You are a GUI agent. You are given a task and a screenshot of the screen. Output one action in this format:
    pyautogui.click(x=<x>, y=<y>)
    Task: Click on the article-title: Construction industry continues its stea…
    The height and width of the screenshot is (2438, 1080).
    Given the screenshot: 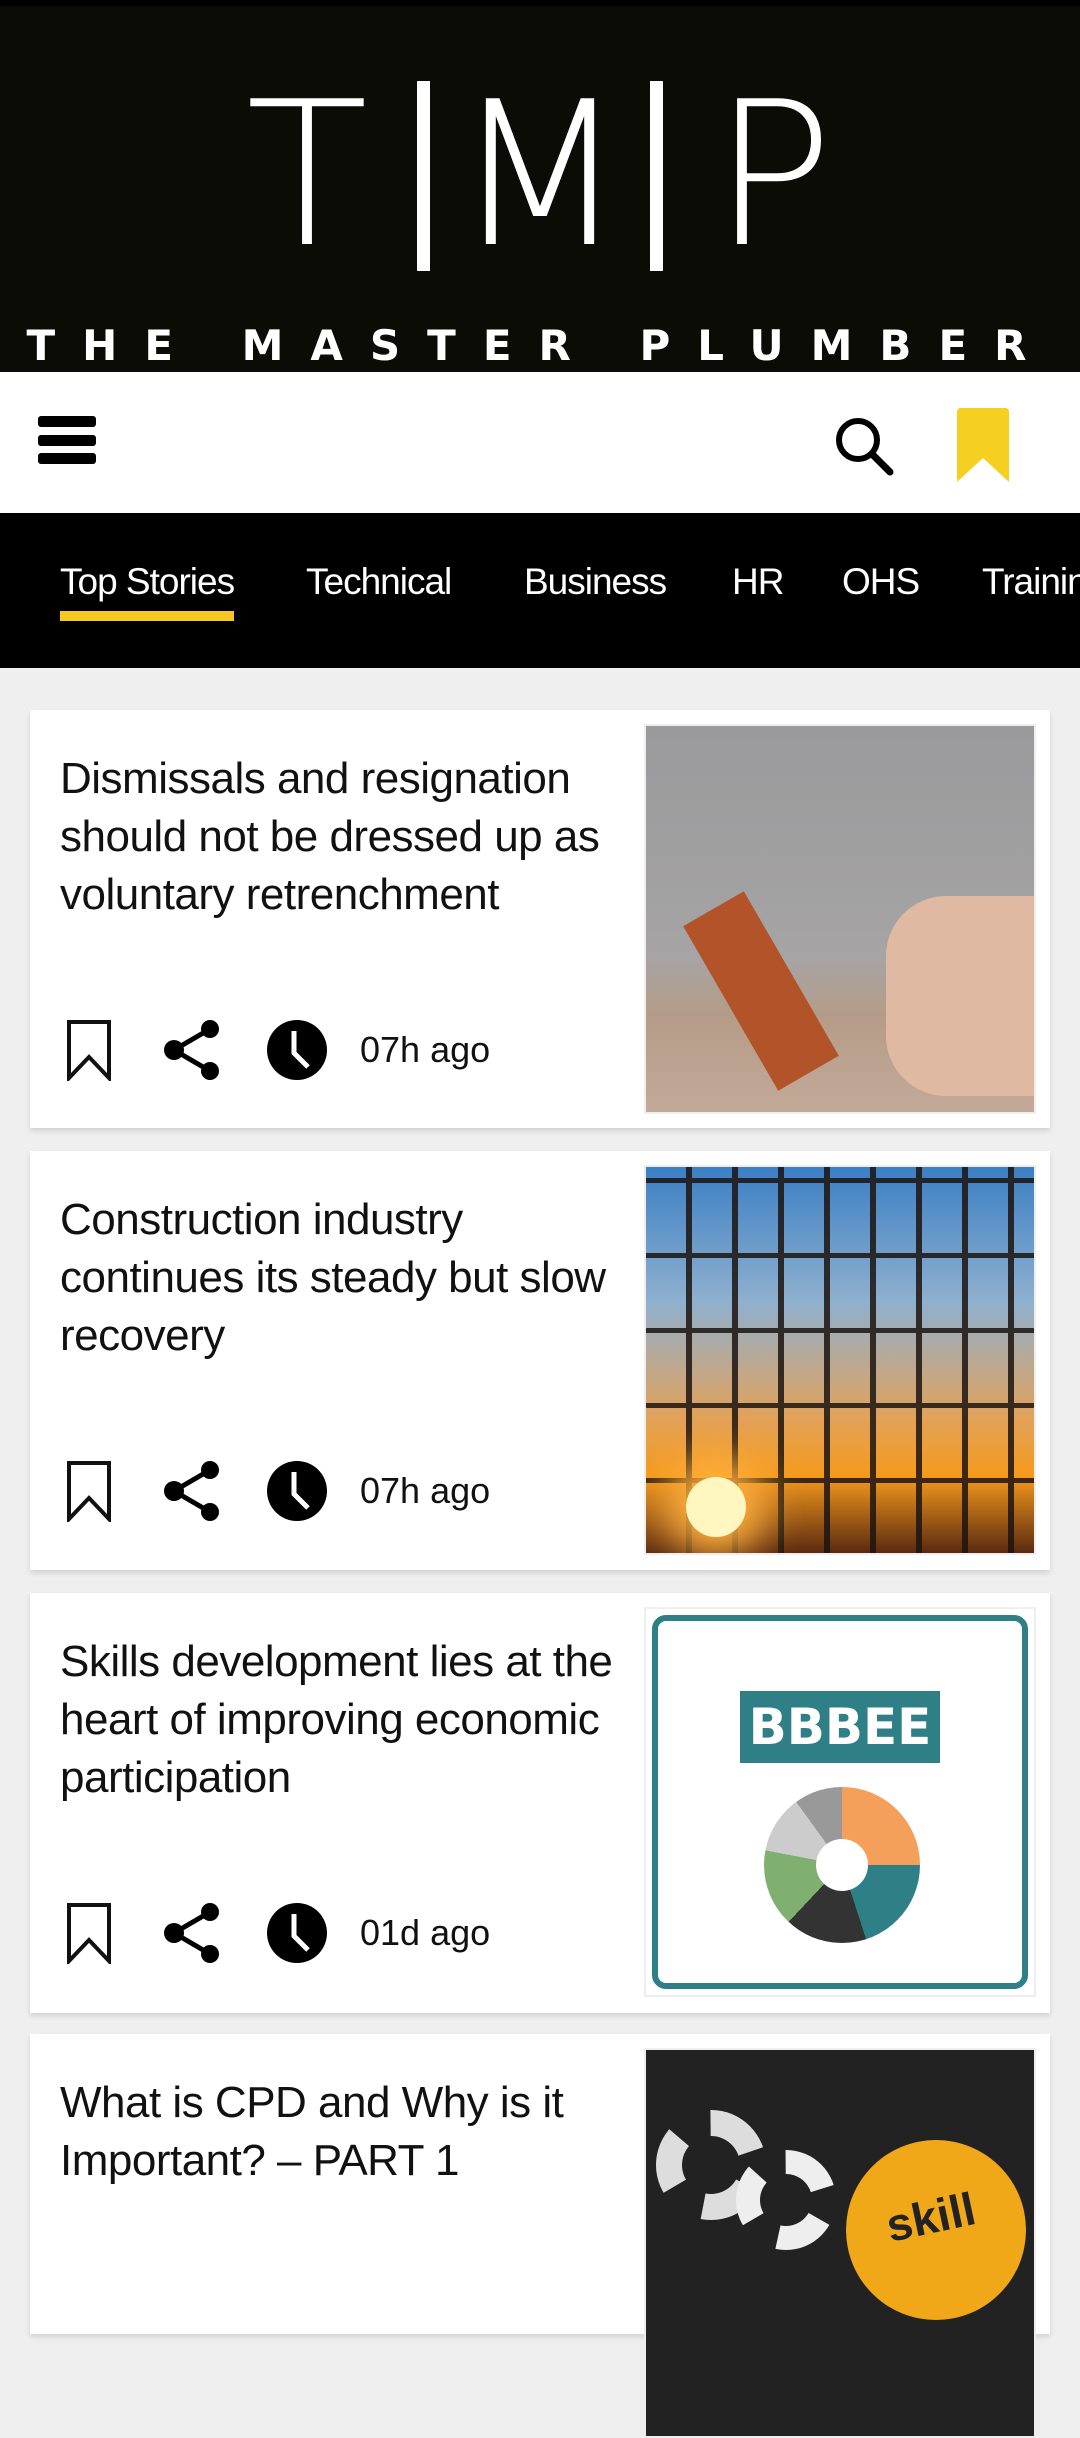 What is the action you would take?
    pyautogui.click(x=355, y=1278)
    